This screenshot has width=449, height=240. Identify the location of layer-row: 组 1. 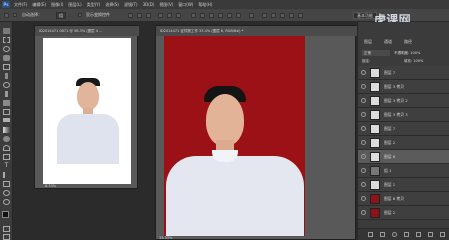
(403, 171).